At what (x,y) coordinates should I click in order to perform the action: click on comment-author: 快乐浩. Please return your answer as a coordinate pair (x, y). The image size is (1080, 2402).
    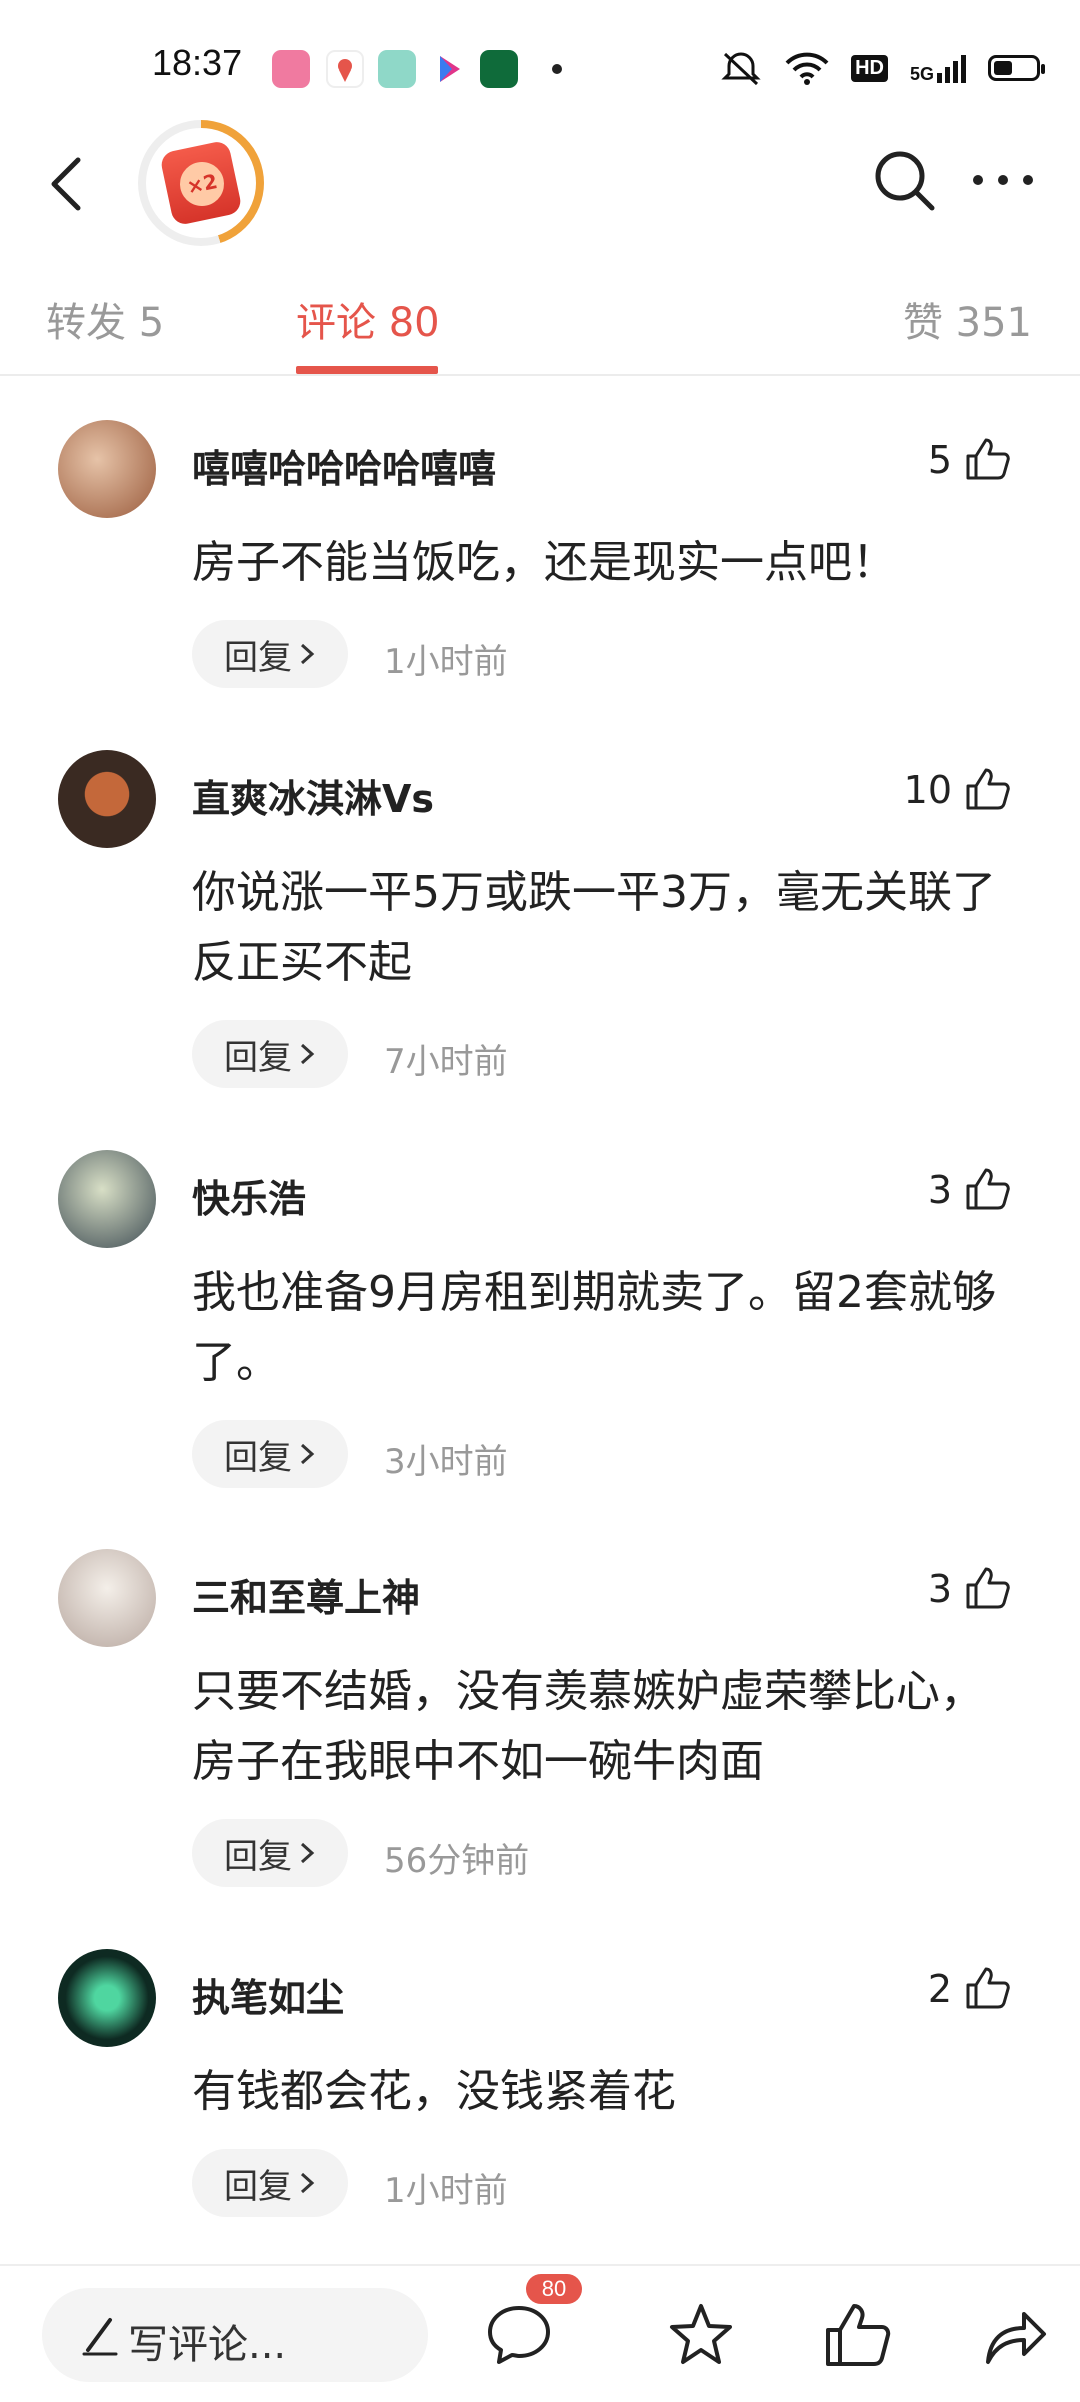
    Looking at the image, I should click on (249, 1195).